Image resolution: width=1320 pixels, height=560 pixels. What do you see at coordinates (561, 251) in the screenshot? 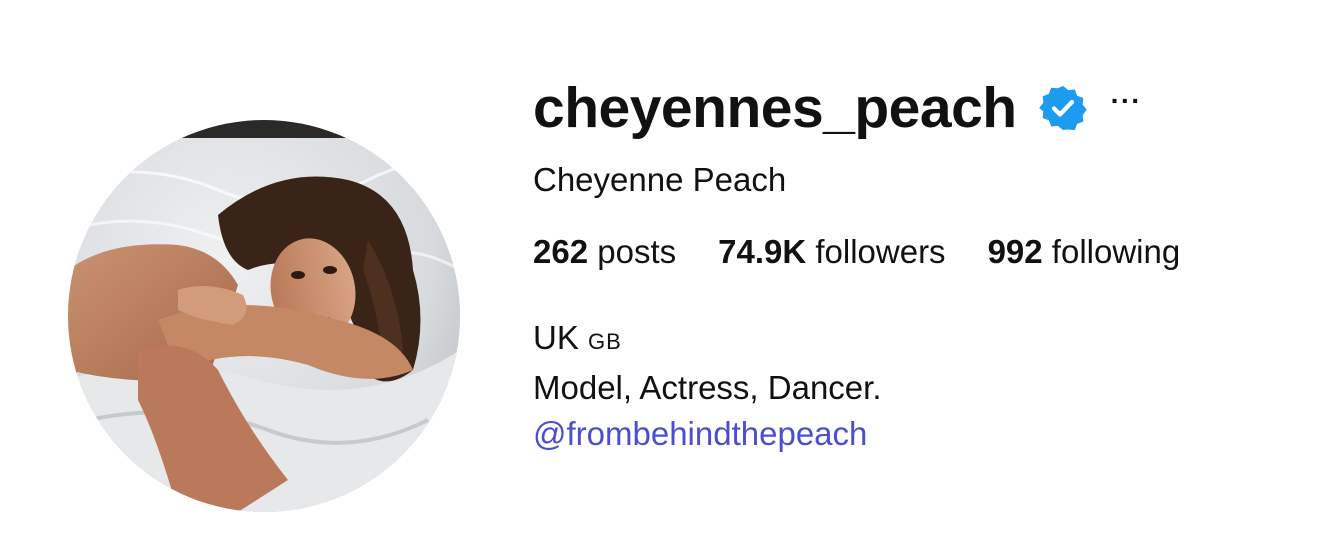
I see `posts-number: 262` at bounding box center [561, 251].